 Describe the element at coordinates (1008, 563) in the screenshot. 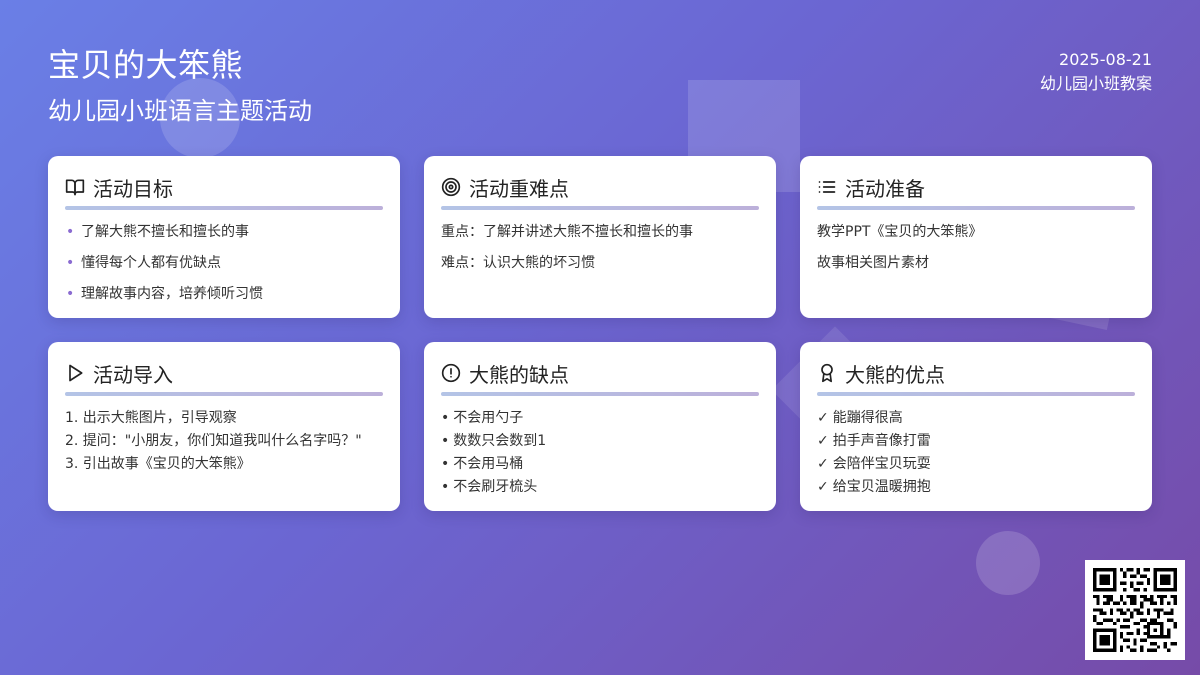

I see `decor-circle` at that location.